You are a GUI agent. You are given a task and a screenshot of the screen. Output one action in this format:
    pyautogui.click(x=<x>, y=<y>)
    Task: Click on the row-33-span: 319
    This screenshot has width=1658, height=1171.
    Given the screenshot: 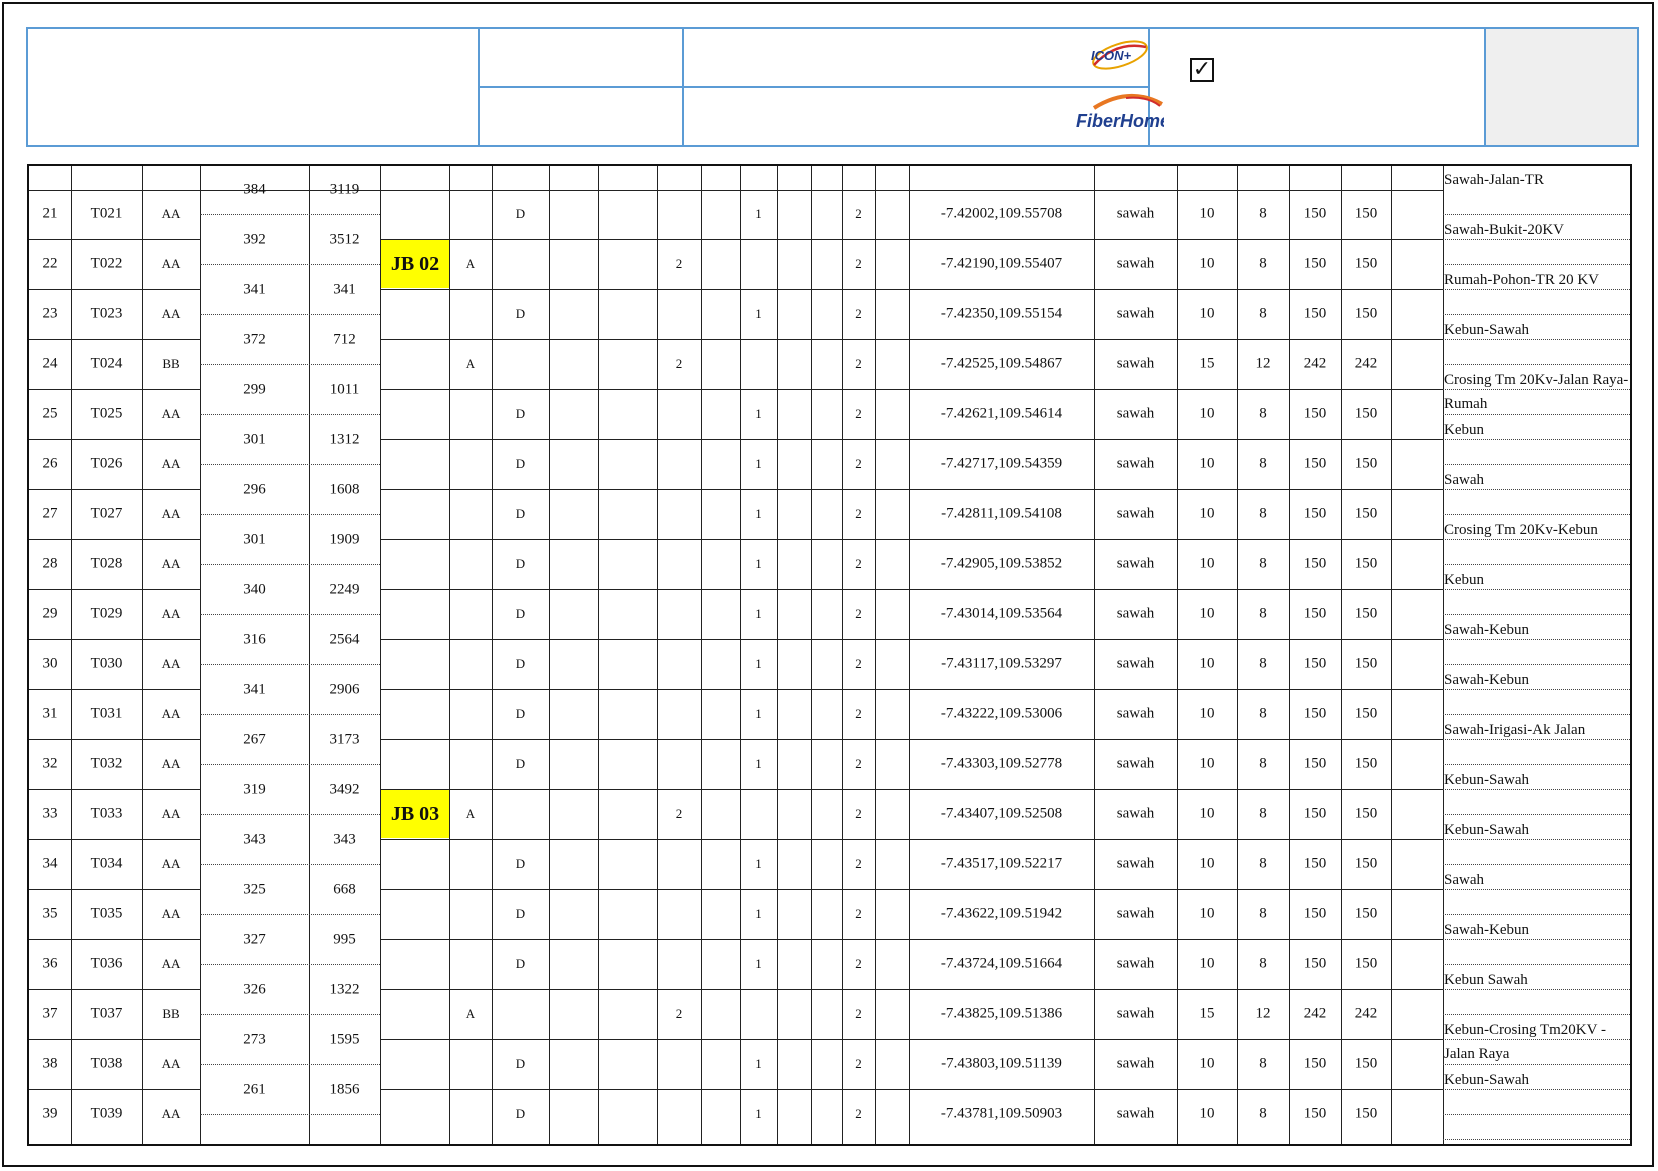 What is the action you would take?
    pyautogui.click(x=254, y=789)
    